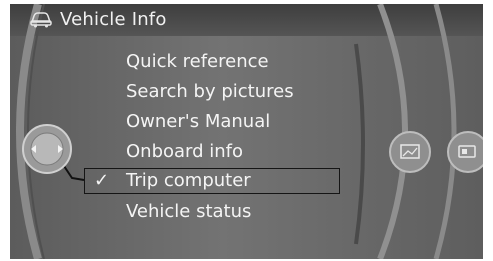 The width and height of the screenshot is (493, 261). Describe the element at coordinates (184, 152) in the screenshot. I see `menu-item-onboard-info: Onboard info` at that location.